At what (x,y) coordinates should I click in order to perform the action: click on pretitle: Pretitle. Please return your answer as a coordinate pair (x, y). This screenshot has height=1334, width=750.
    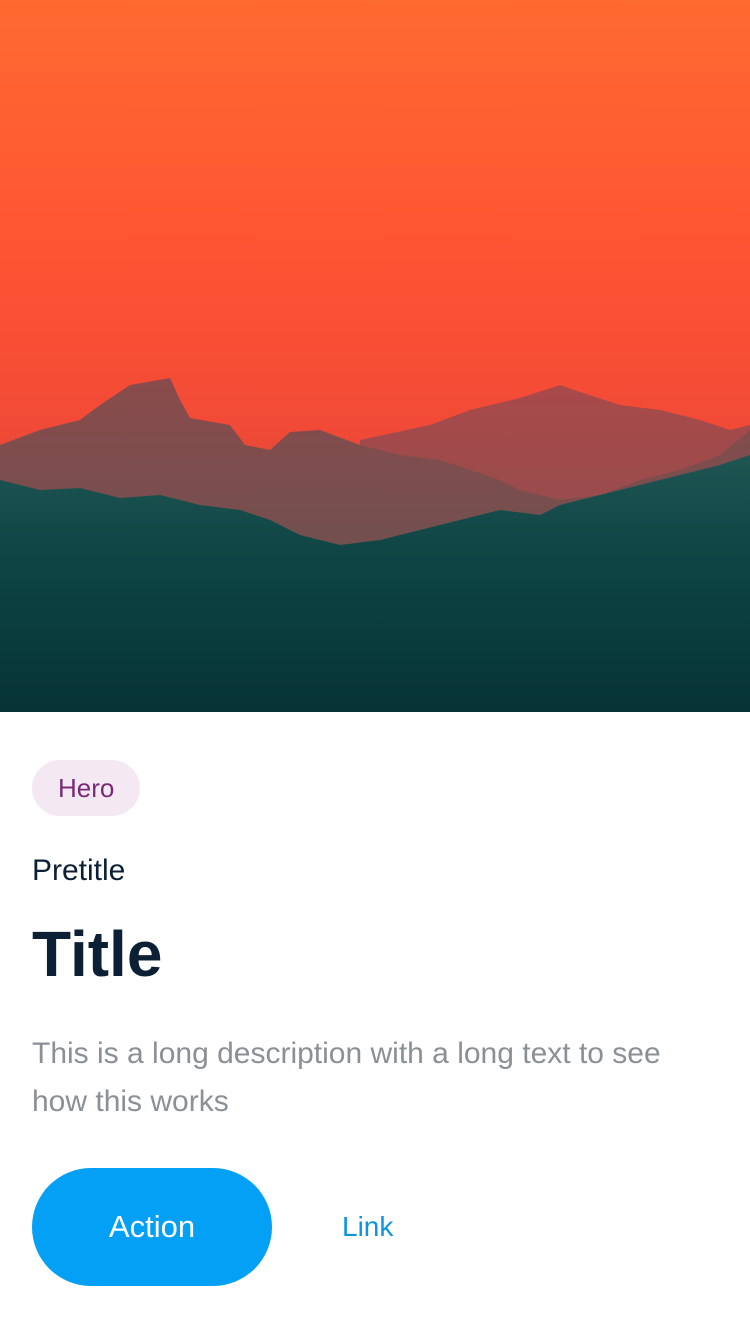
    Looking at the image, I should click on (79, 870).